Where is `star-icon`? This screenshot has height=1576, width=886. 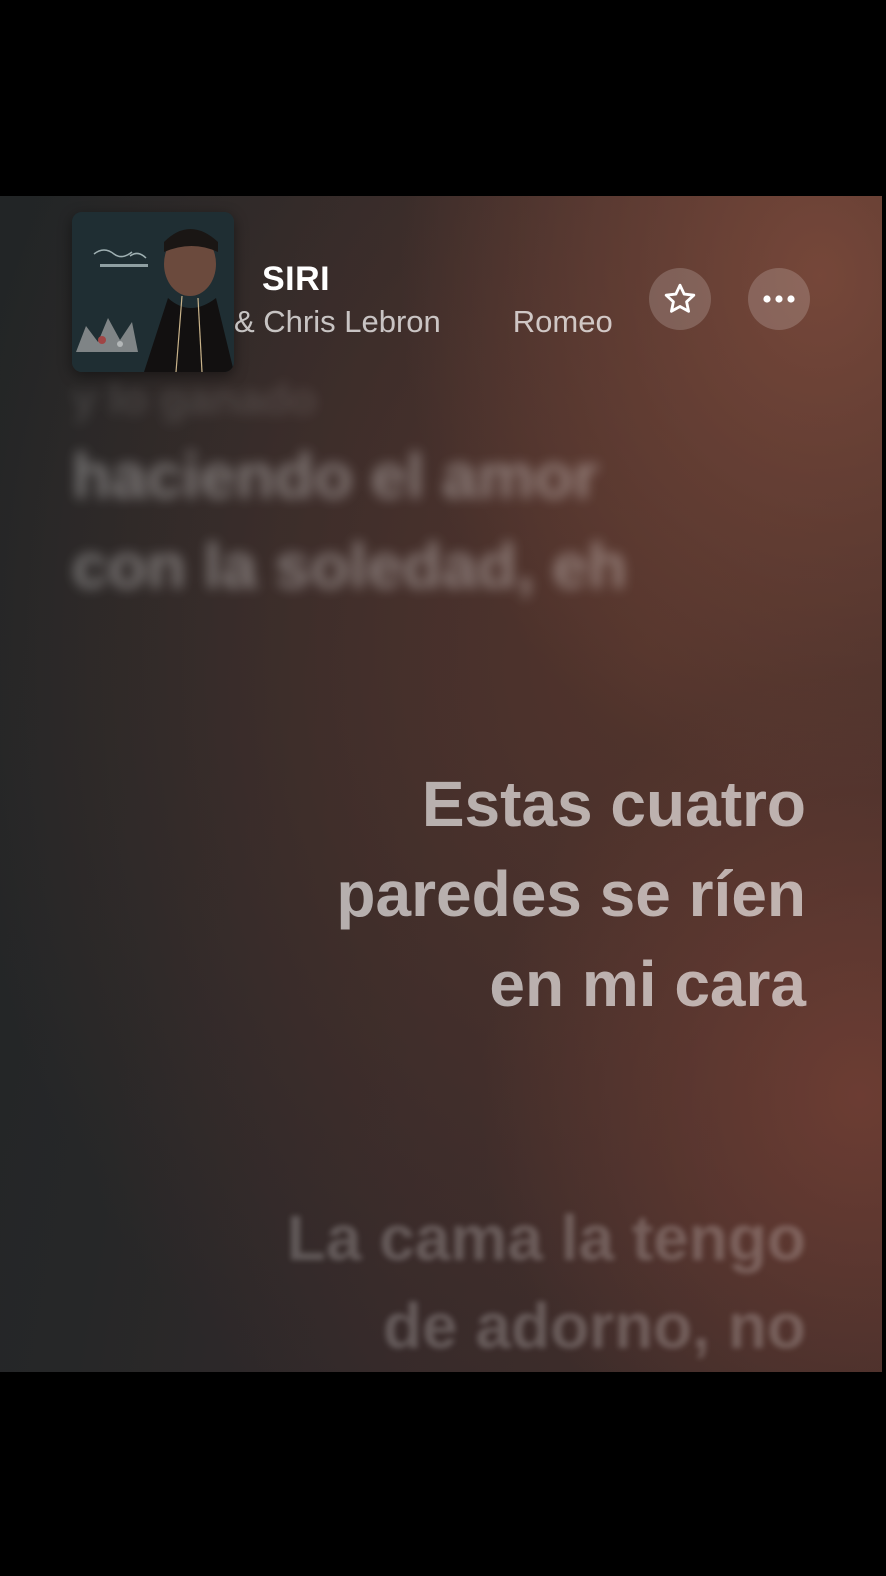
star-icon is located at coordinates (680, 298).